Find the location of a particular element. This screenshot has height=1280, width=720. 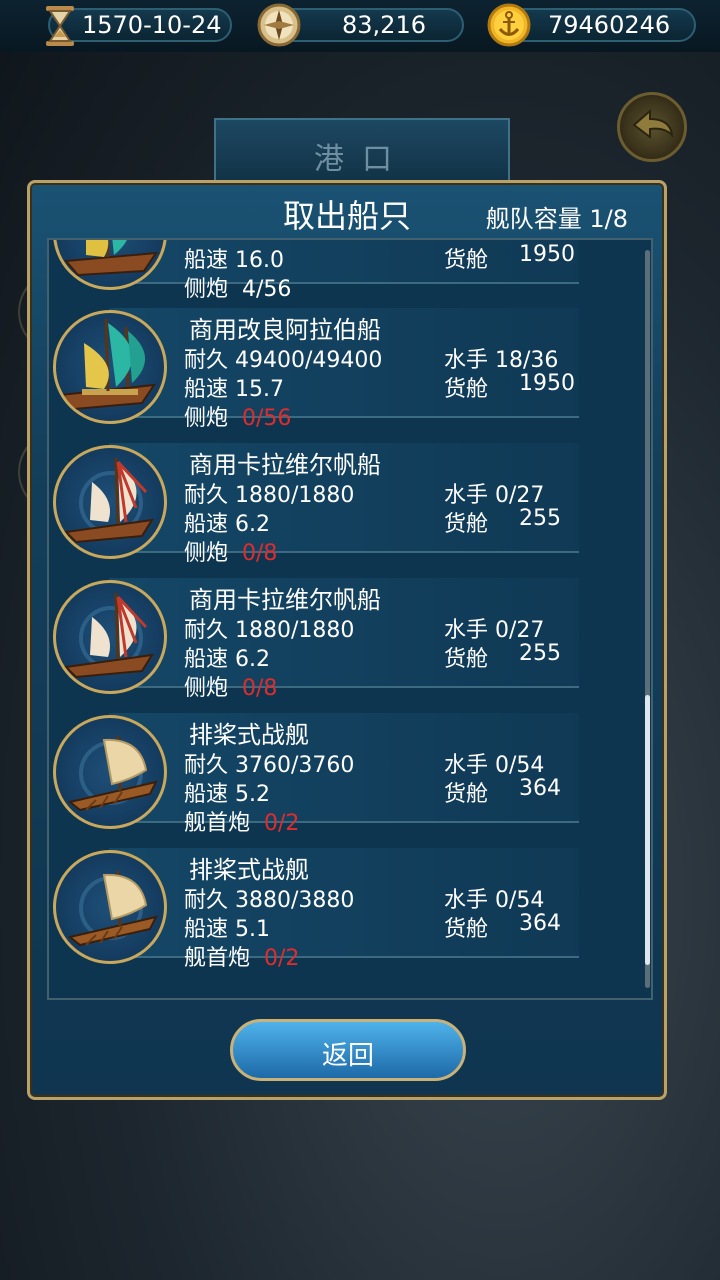

port-title: 港口 is located at coordinates (362, 159).